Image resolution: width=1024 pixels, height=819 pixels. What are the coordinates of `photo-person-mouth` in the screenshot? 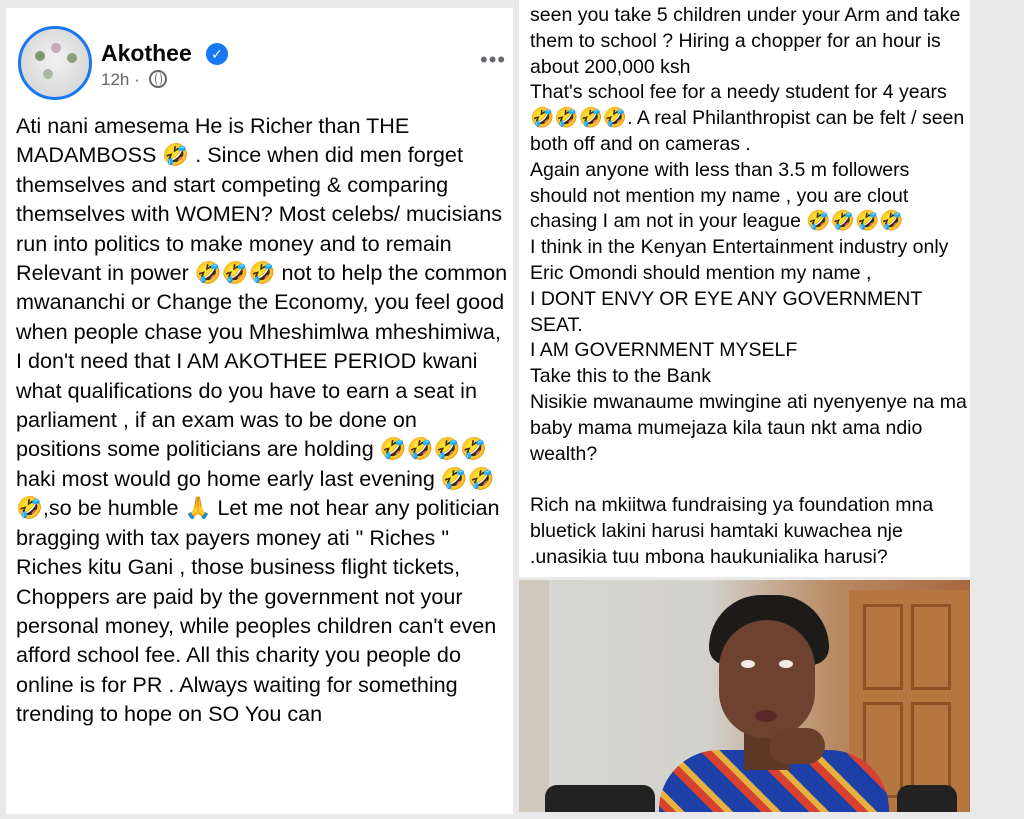 It's located at (766, 716).